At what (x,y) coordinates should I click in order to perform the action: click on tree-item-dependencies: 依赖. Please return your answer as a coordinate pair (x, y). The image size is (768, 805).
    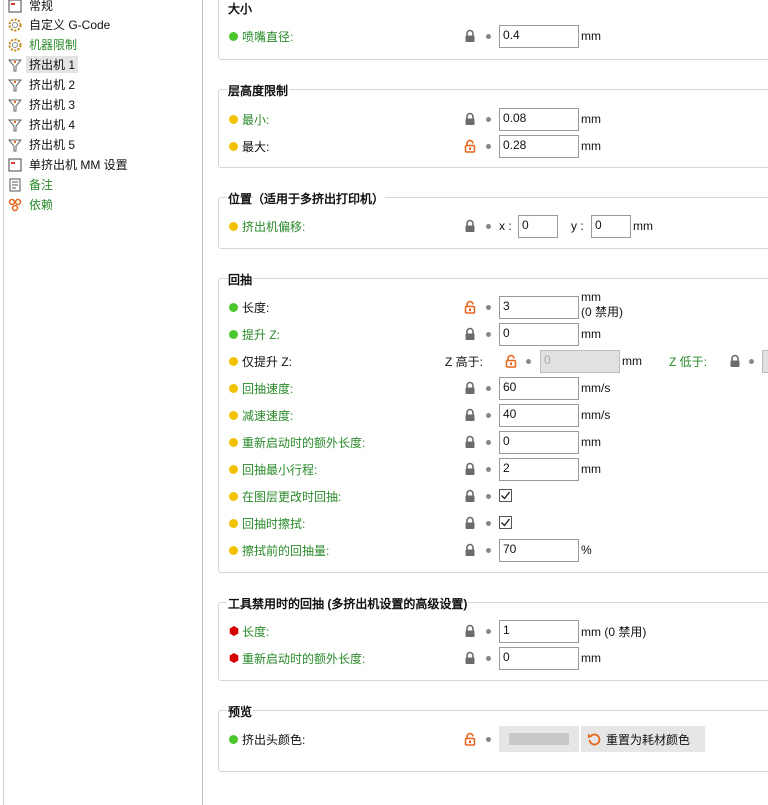
    Looking at the image, I should click on (30, 204).